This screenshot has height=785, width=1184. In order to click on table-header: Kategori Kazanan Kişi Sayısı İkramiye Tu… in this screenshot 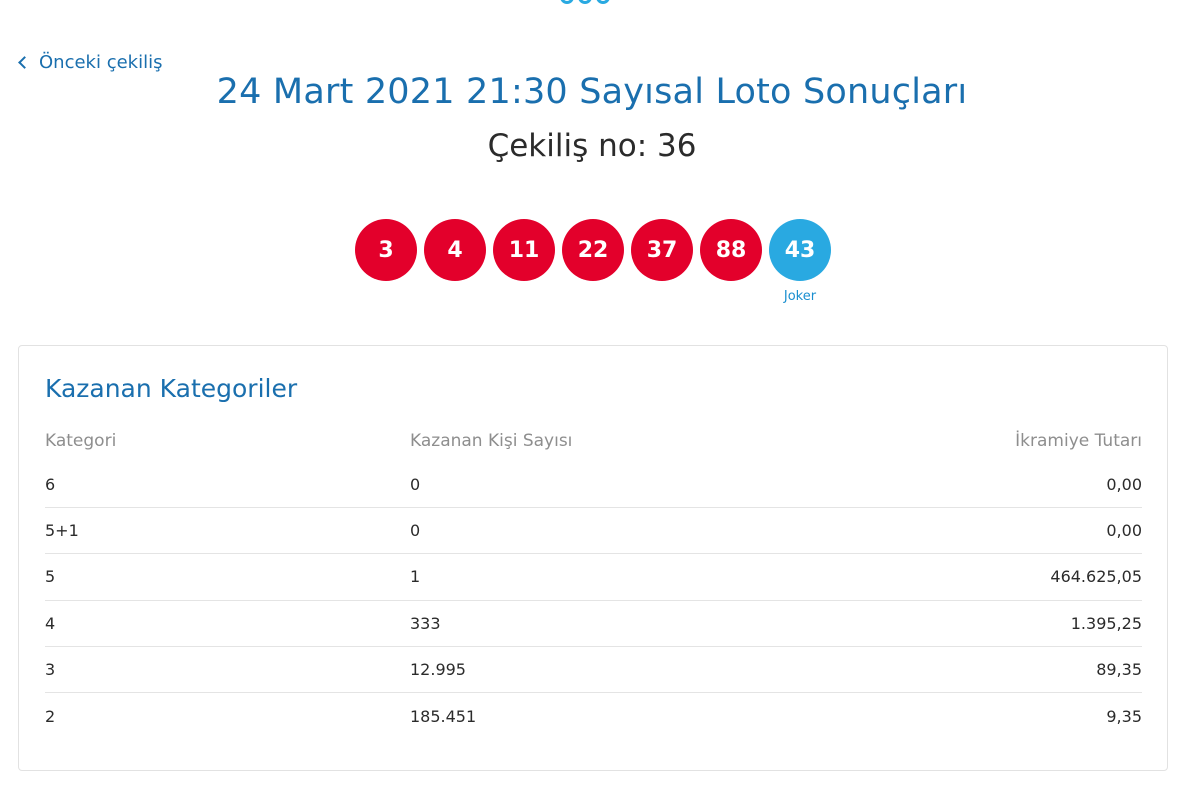, I will do `click(593, 441)`.